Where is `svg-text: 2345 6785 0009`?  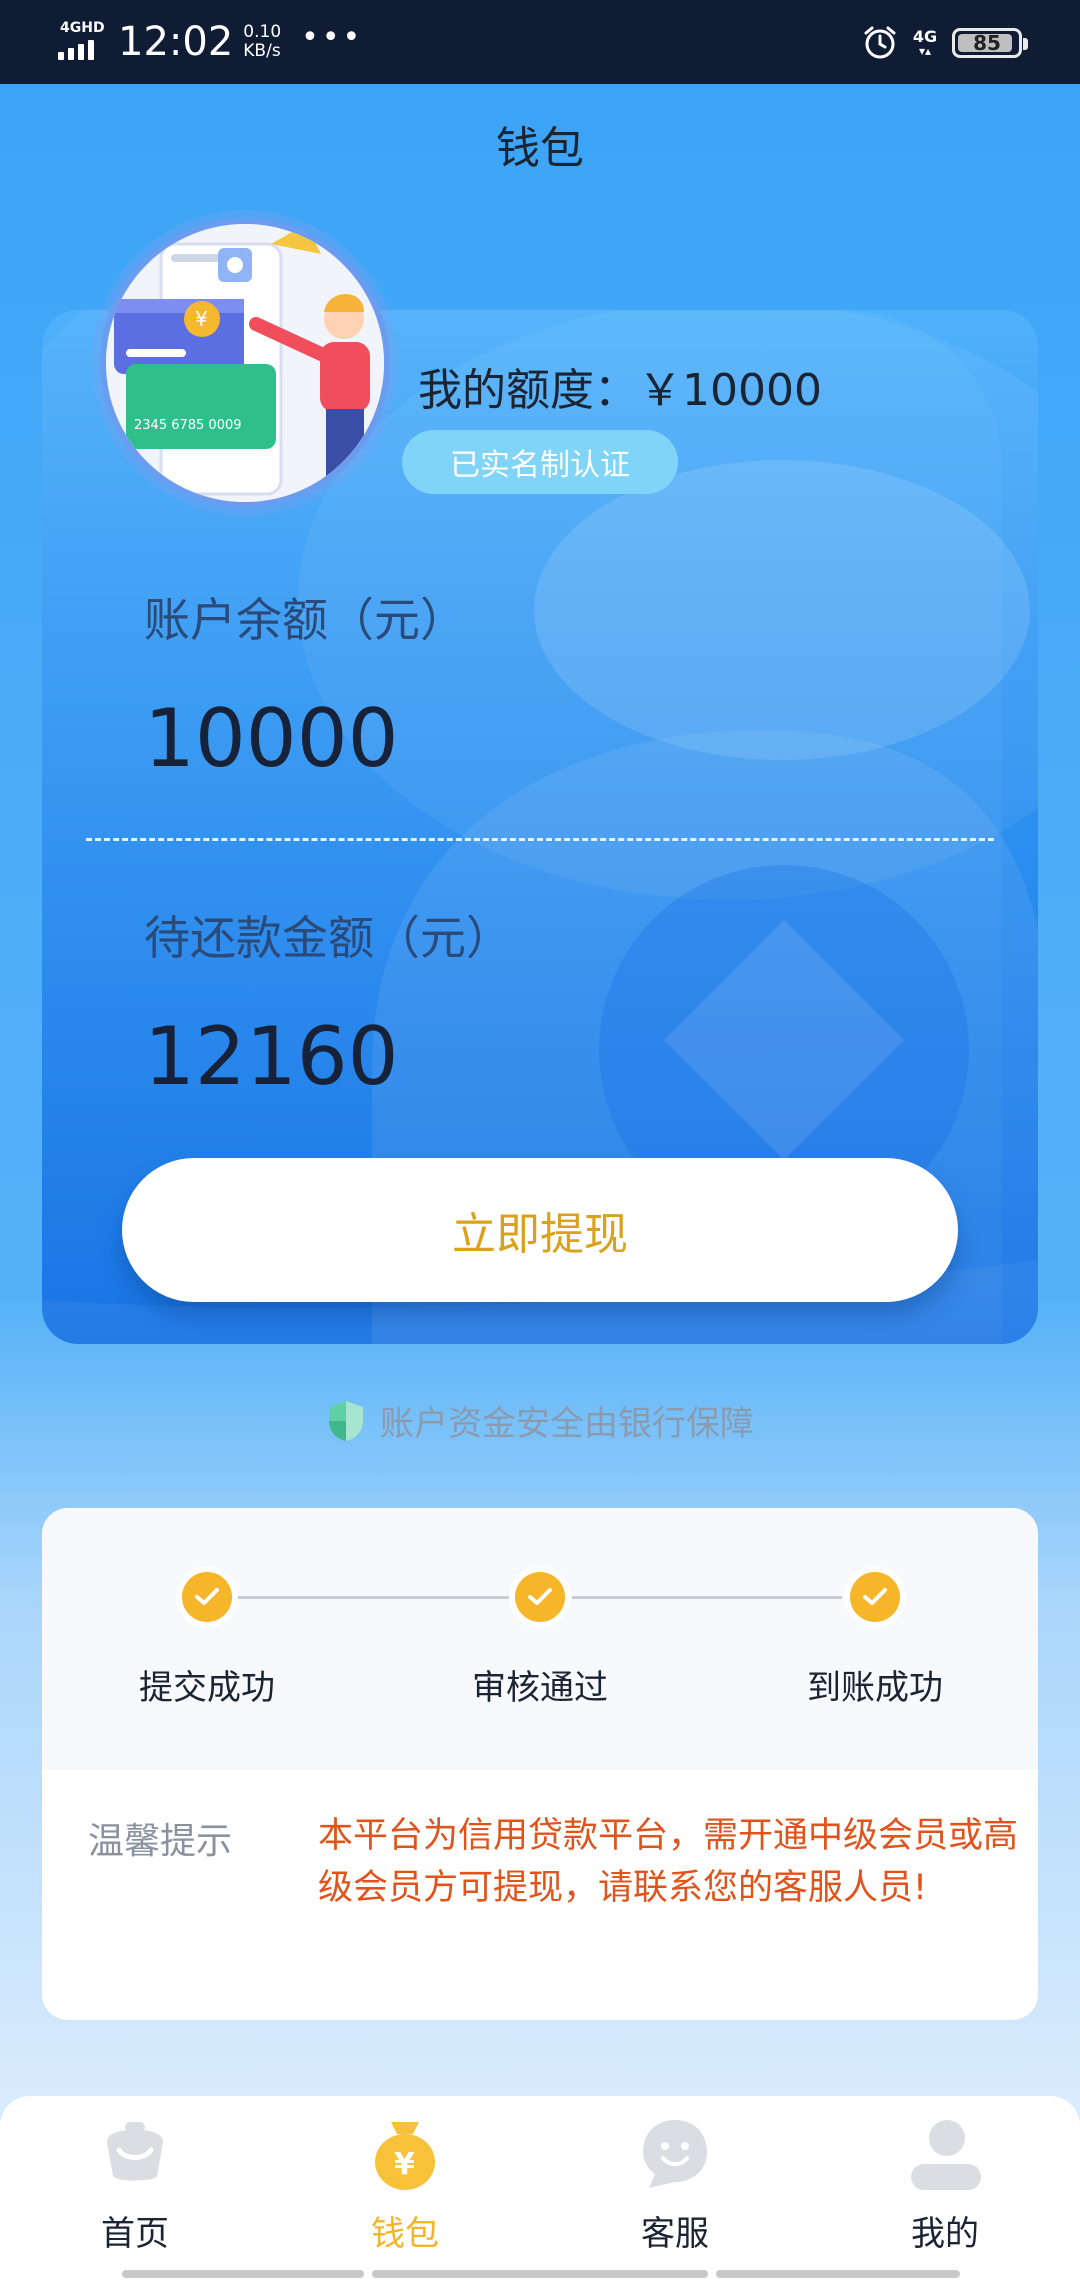
svg-text: 2345 6785 0009 is located at coordinates (188, 425).